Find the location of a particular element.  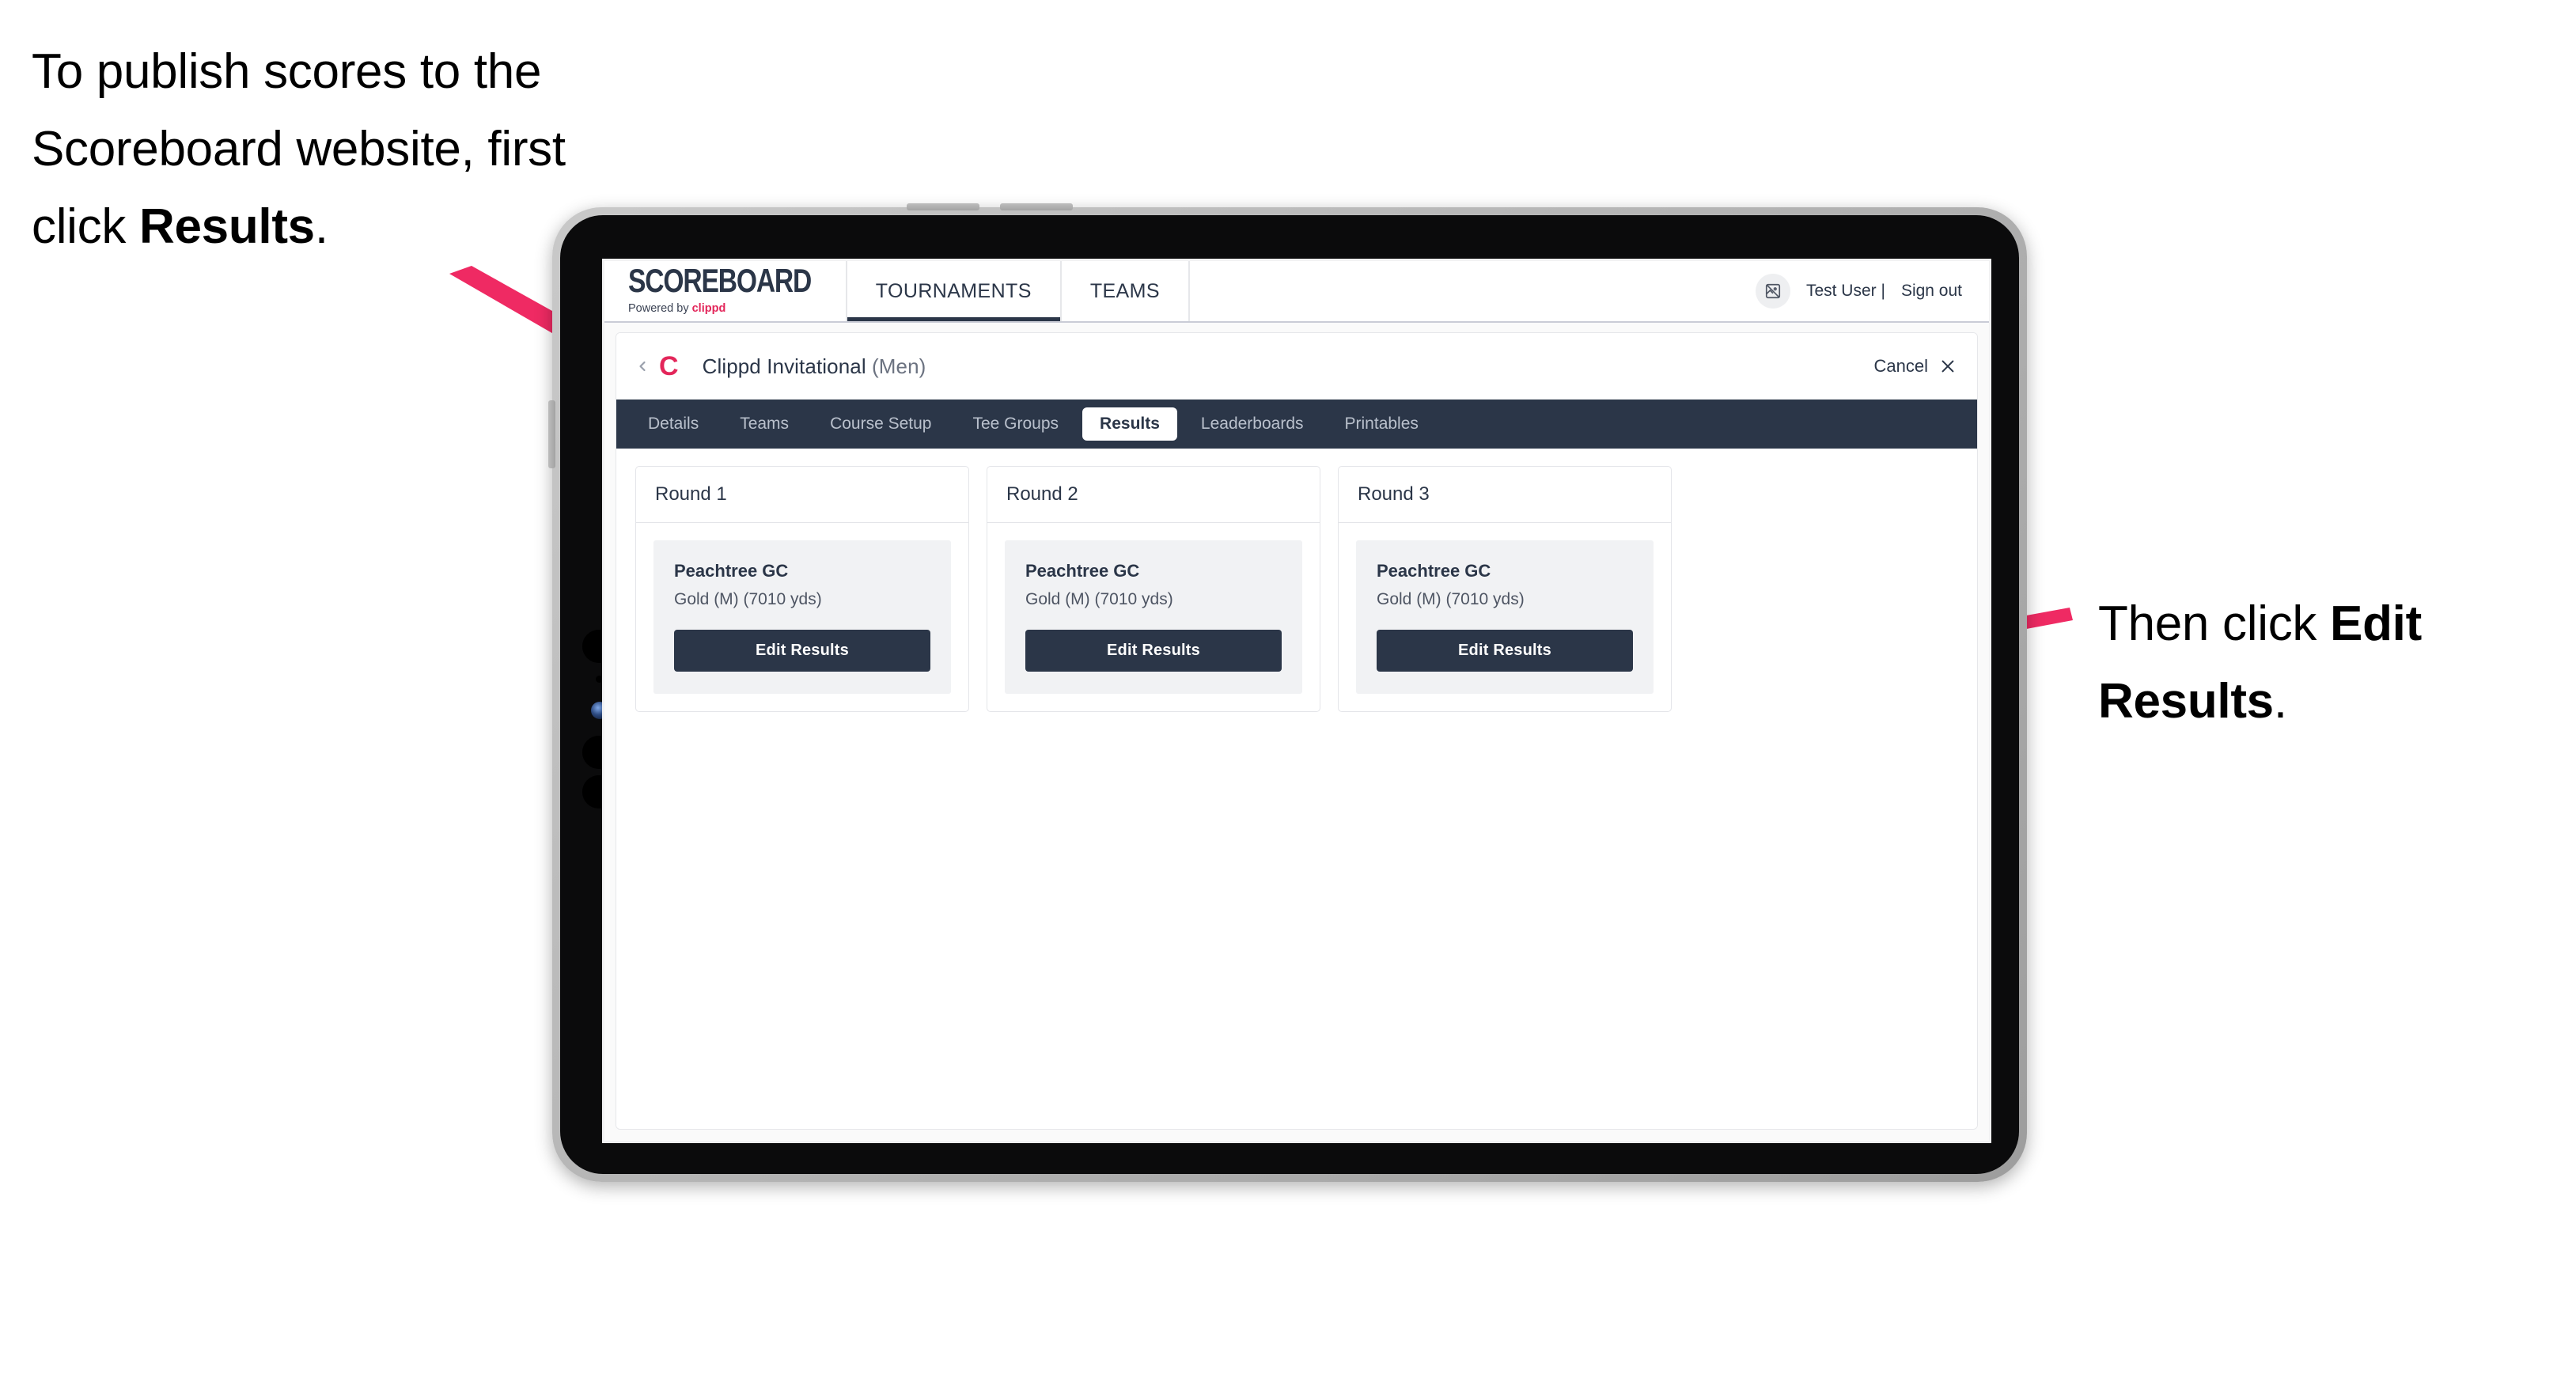

nav-tab-tournaments-label: TOURNAMENTS is located at coordinates (954, 291).